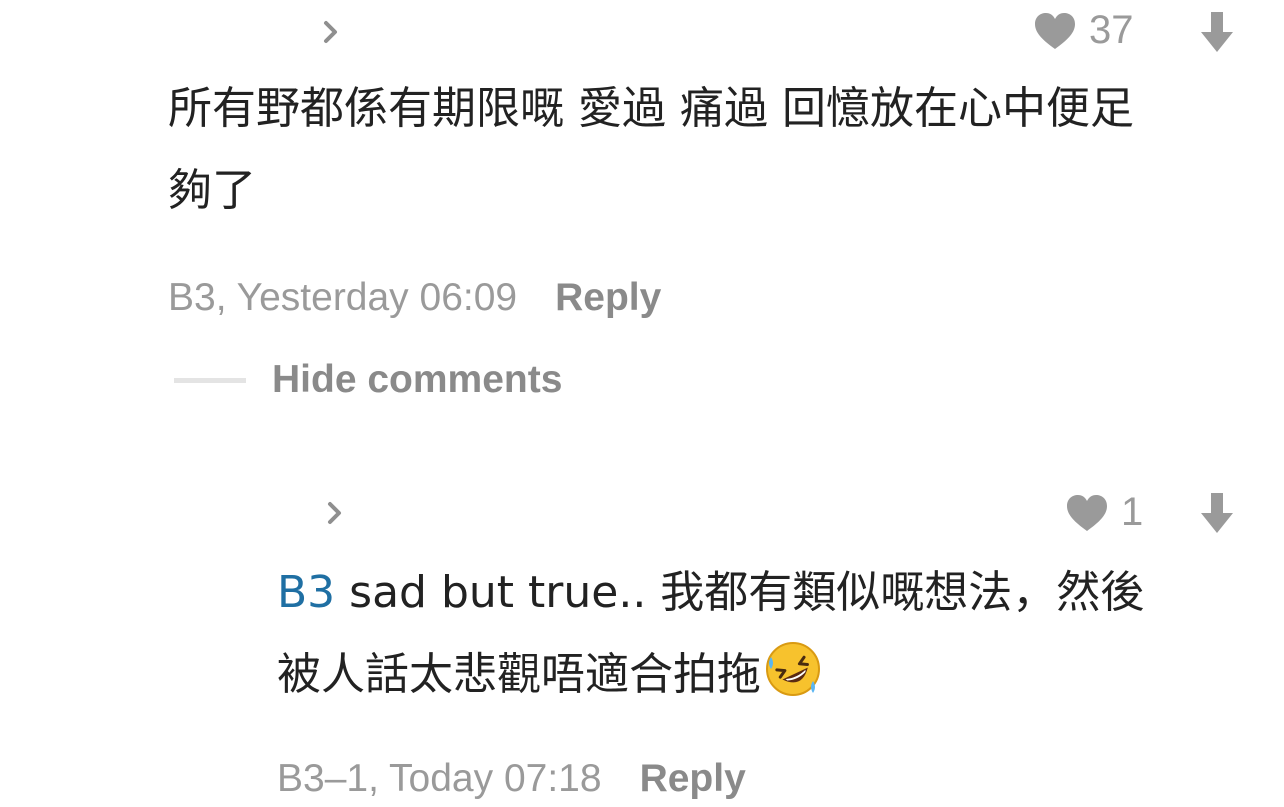 Image resolution: width=1284 pixels, height=807 pixels. Describe the element at coordinates (519, 674) in the screenshot. I see `reply-text: 被人話太悲觀唔適合拍拖` at that location.